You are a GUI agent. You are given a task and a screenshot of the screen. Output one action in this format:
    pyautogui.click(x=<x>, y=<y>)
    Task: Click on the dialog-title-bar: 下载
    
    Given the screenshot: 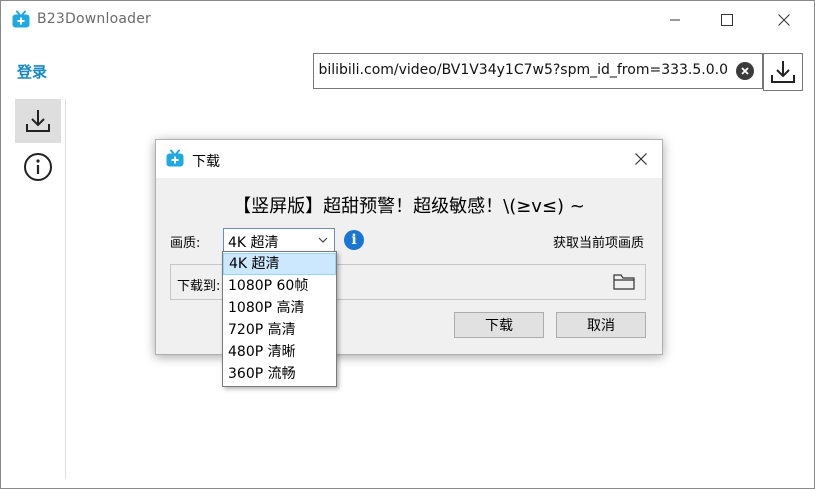 What is the action you would take?
    pyautogui.click(x=409, y=159)
    